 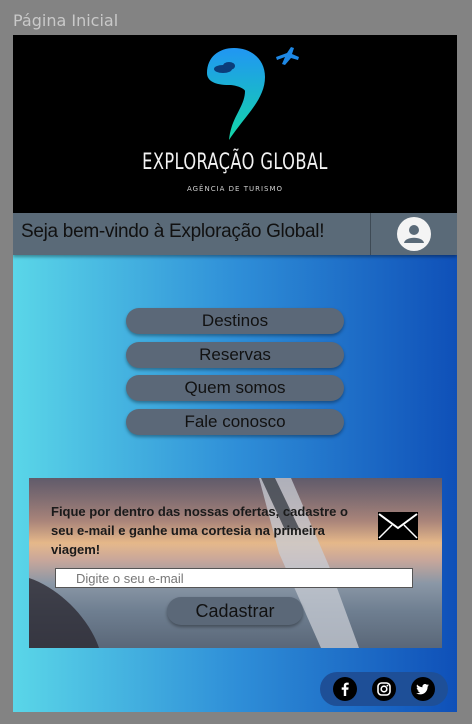 I want to click on nav-quem-somos-button: Quem somos, so click(x=235, y=388).